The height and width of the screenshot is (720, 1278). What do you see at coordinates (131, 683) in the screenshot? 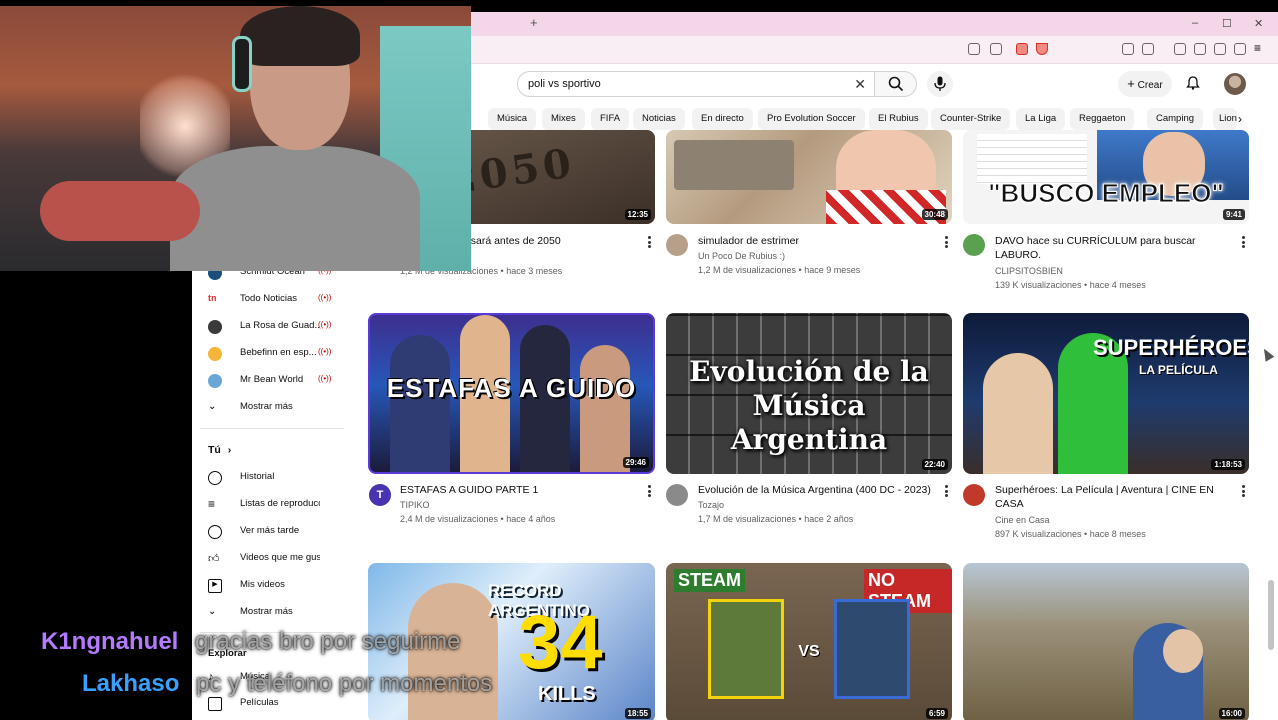
I see `chat-username: Lakhaso` at bounding box center [131, 683].